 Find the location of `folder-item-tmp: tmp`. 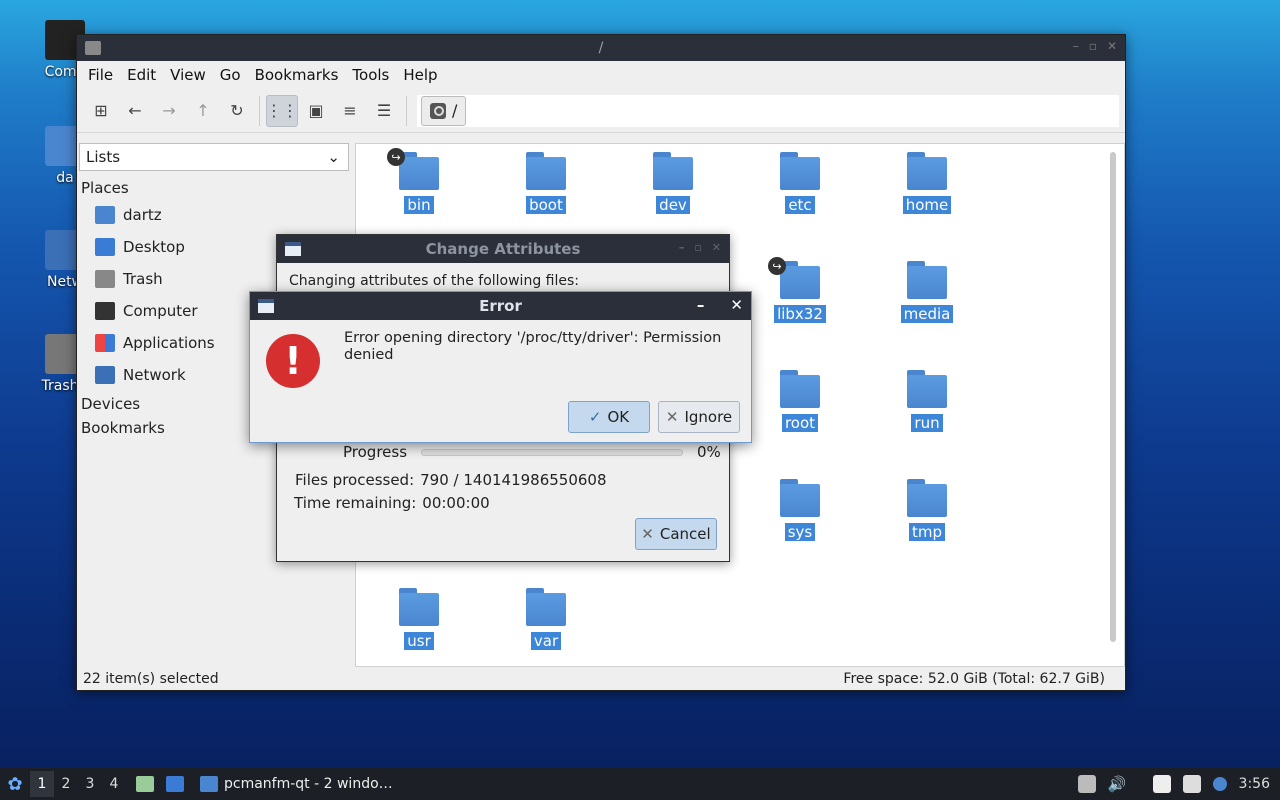

folder-item-tmp: tmp is located at coordinates (927, 510).